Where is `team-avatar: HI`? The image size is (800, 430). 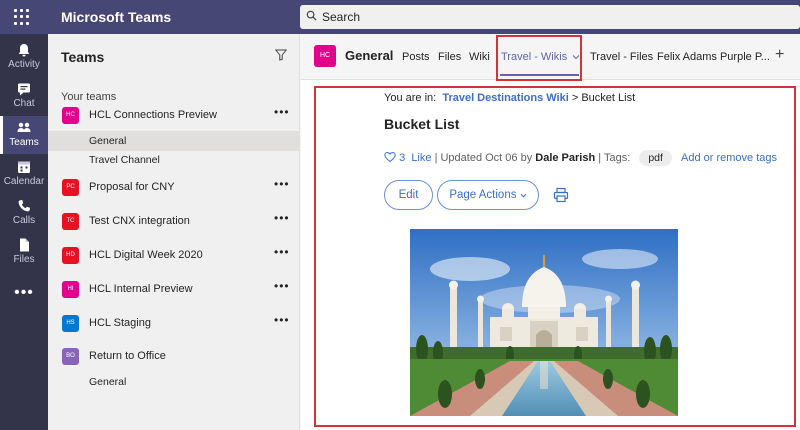
team-avatar: HI is located at coordinates (70, 289).